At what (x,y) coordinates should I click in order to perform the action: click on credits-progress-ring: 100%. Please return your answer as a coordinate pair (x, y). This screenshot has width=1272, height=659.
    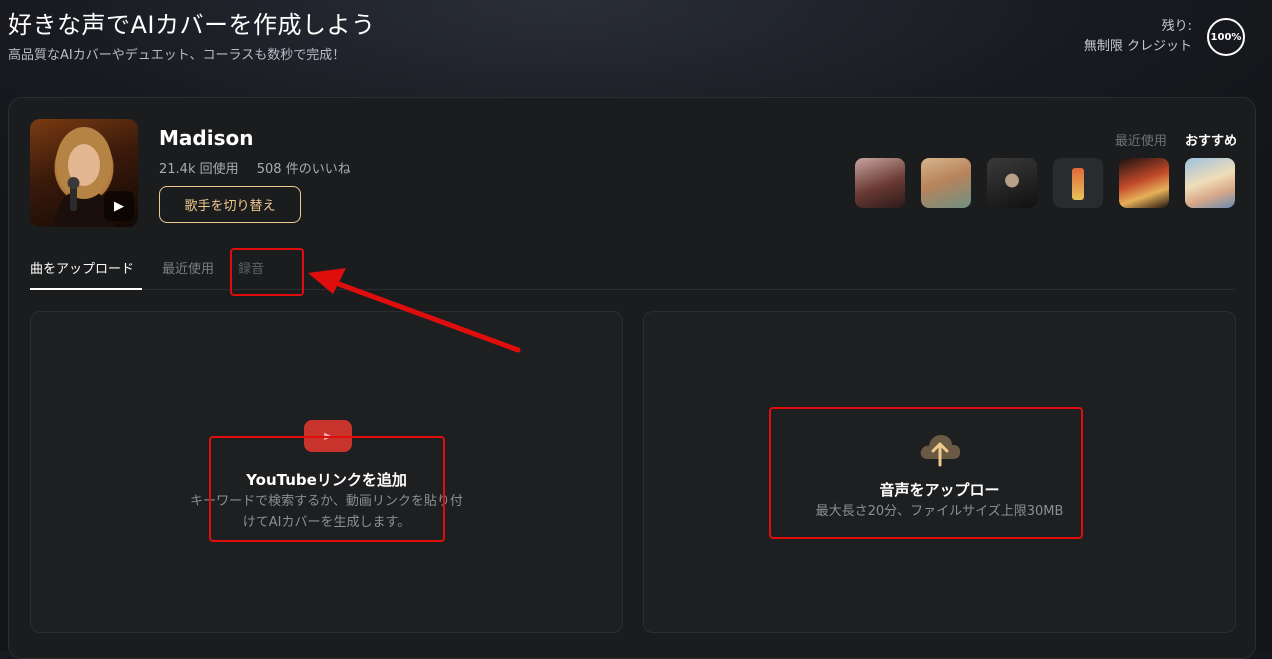
    Looking at the image, I should click on (1226, 37).